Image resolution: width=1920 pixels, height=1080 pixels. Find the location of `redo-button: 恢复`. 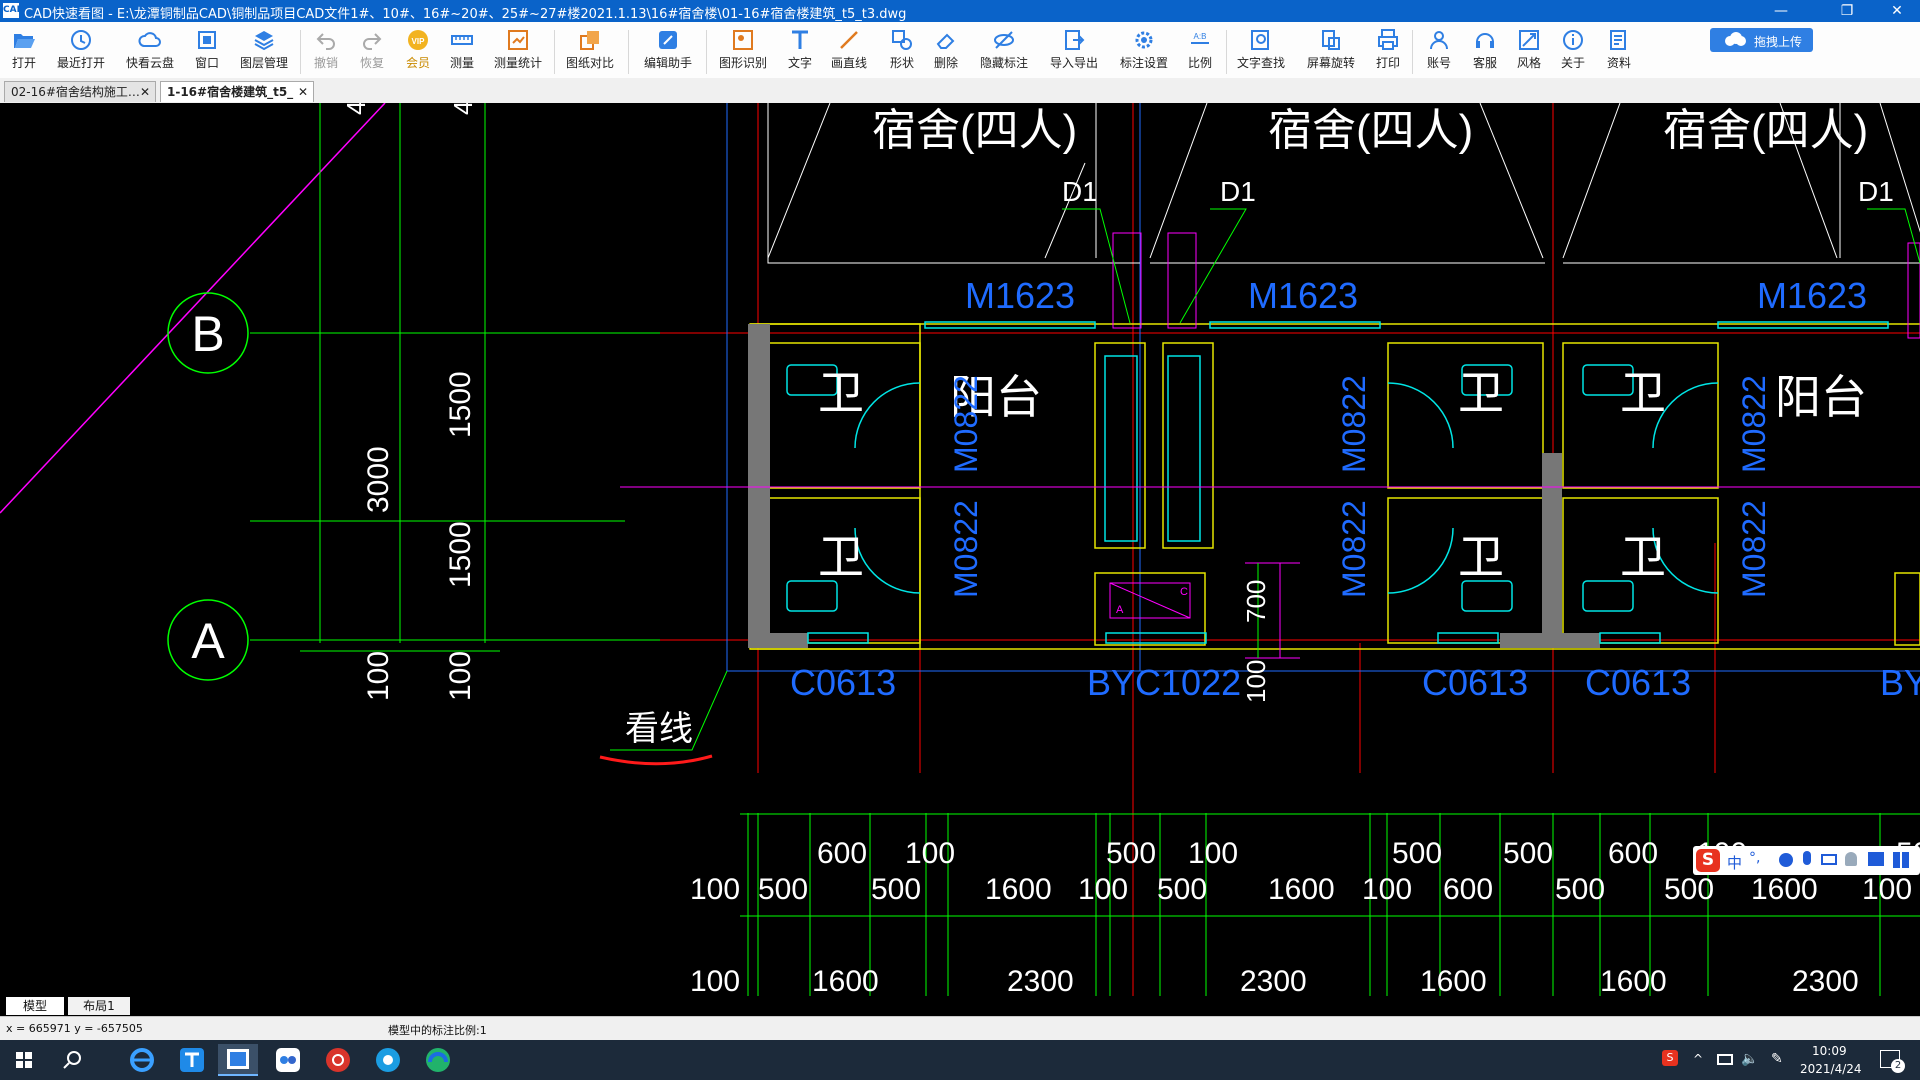

redo-button: 恢复 is located at coordinates (372, 51).